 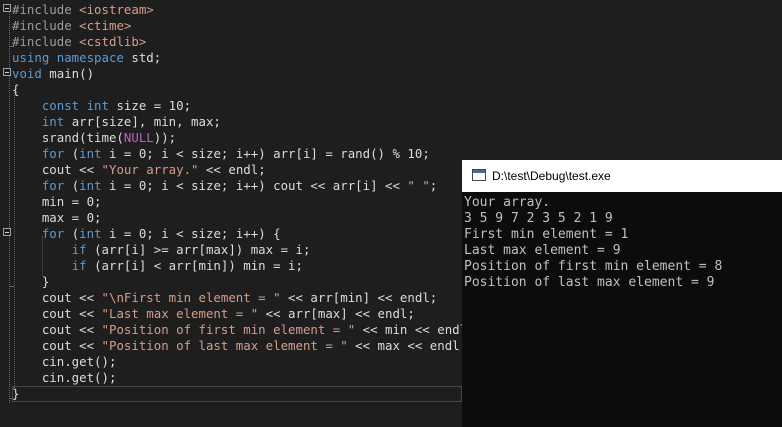 I want to click on code-line: min = 0;, so click(x=57, y=202).